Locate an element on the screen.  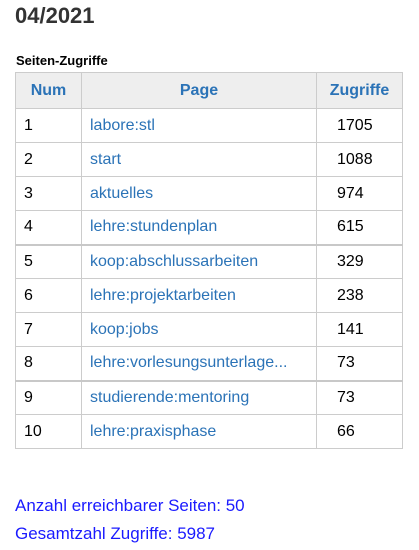
row-num: 8 is located at coordinates (48, 363).